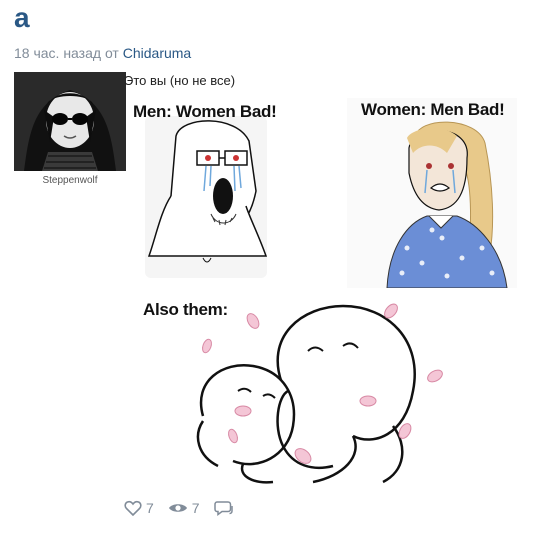 This screenshot has width=553, height=548. I want to click on hugging-drawing, so click(319, 393).